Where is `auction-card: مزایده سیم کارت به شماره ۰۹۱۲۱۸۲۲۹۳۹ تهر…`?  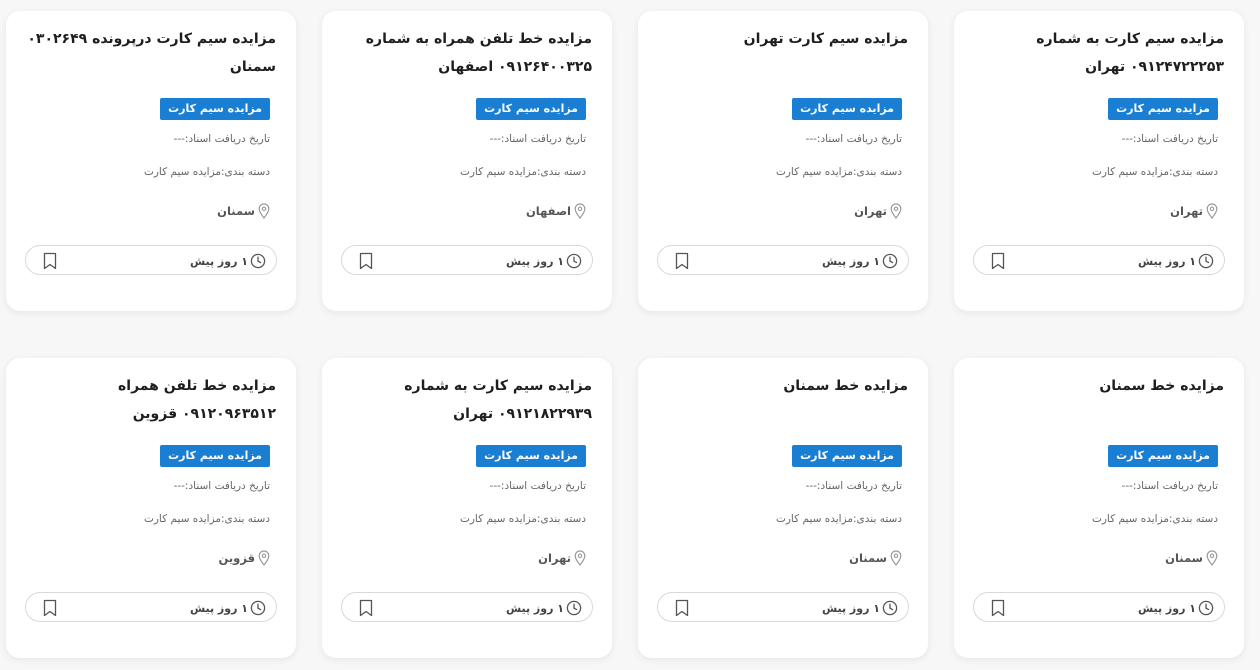
auction-card: مزایده سیم کارت به شماره ۰۹۱۲۱۸۲۲۹۳۹ تهر… is located at coordinates (467, 508).